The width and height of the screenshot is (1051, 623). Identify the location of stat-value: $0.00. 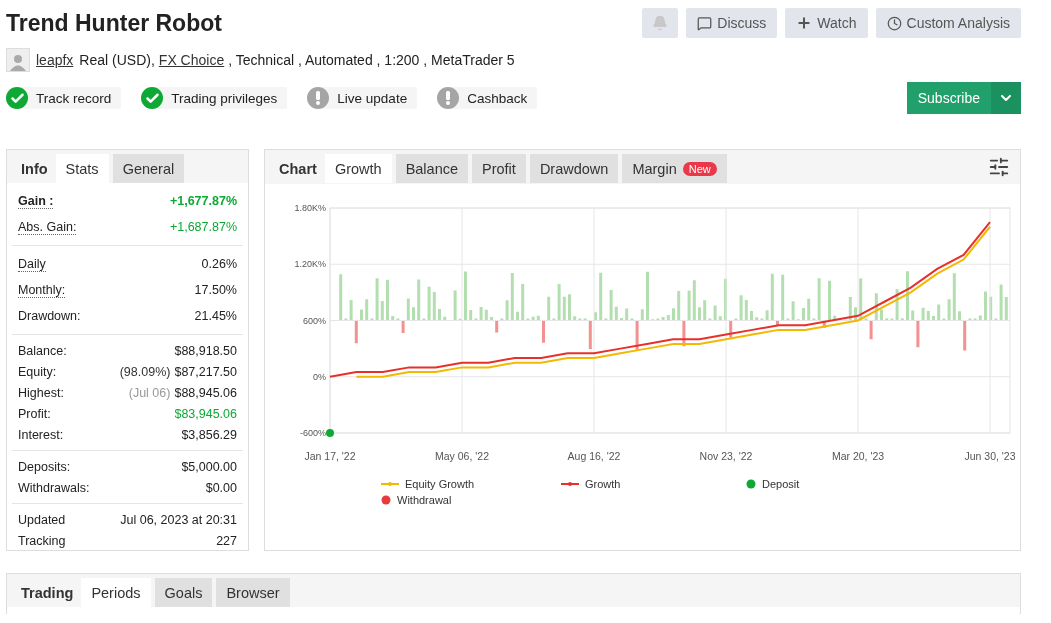
(221, 487).